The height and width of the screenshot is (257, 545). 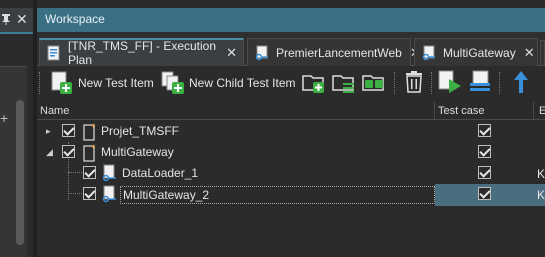 I want to click on pin-icon, so click(x=6, y=20).